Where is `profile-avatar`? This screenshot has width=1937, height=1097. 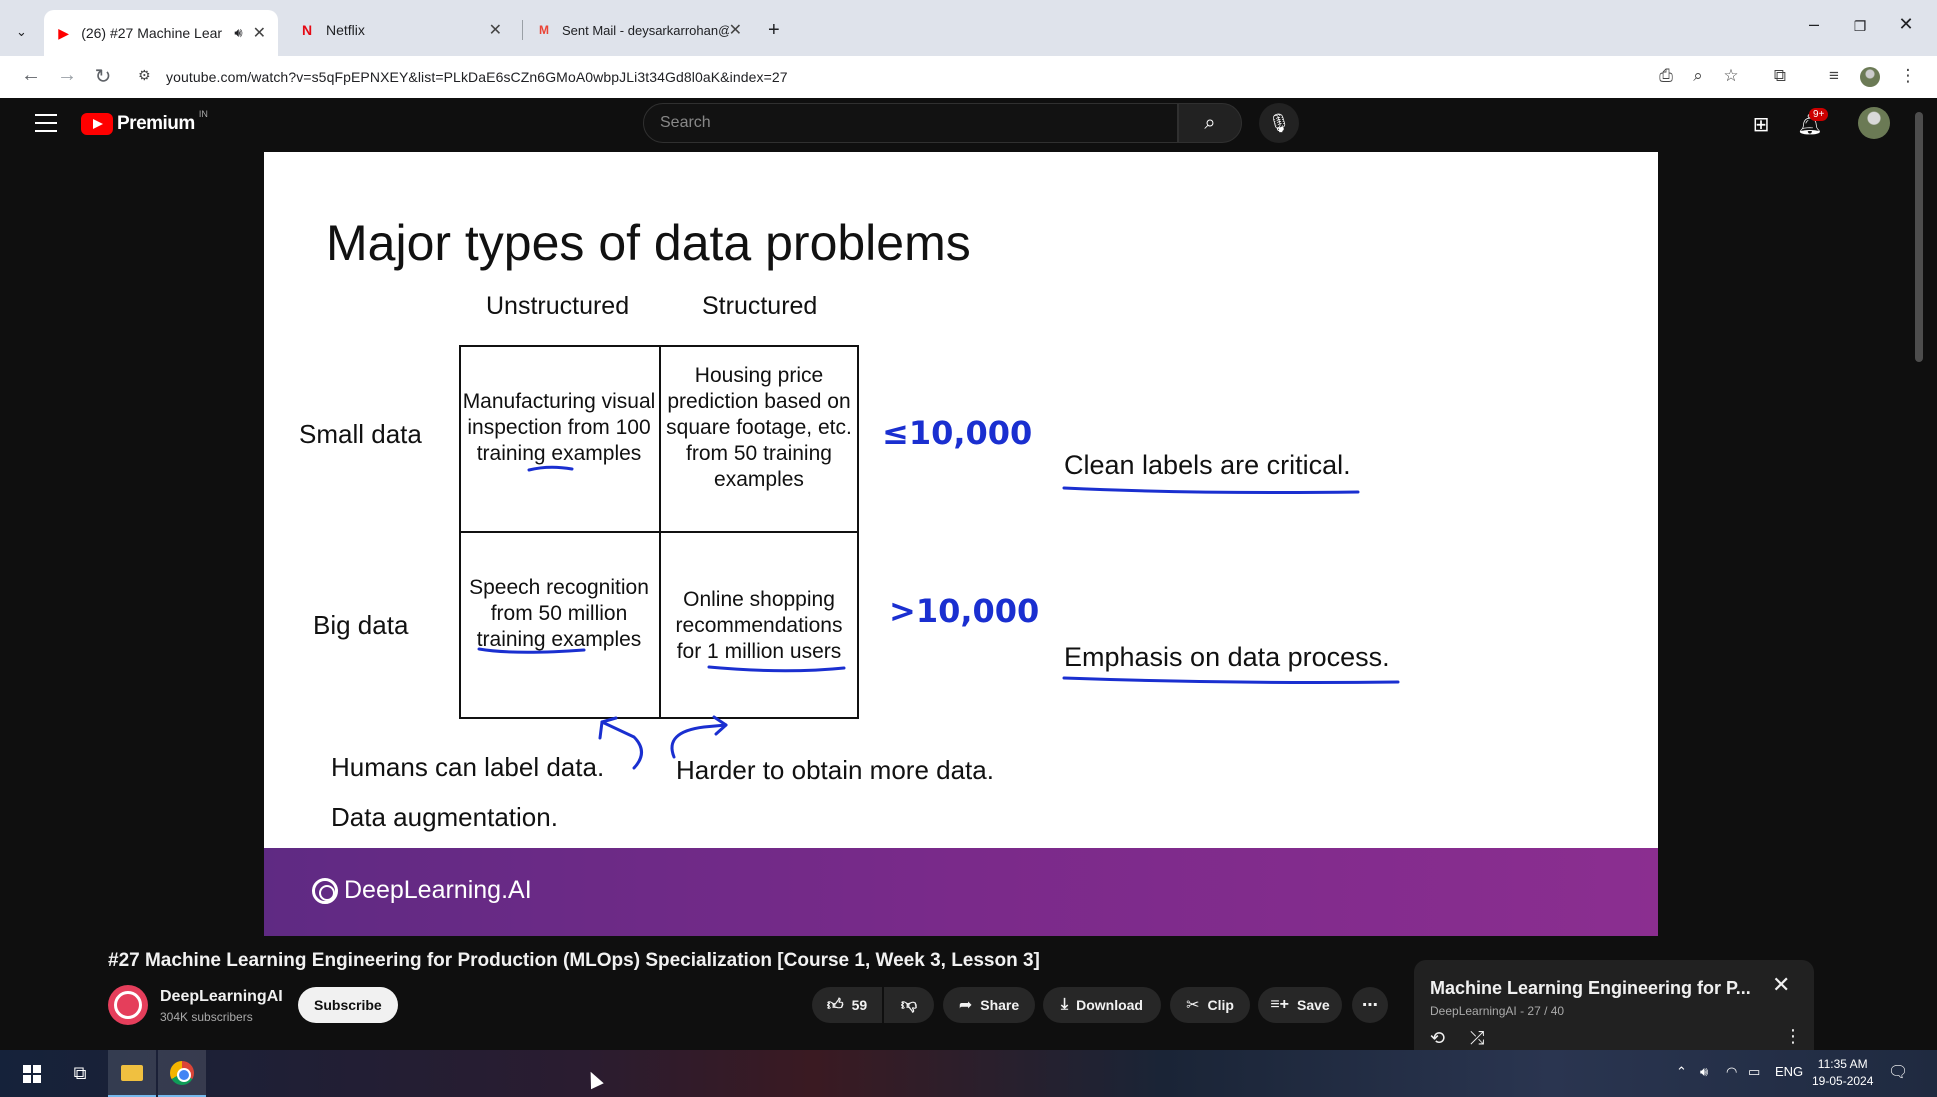
profile-avatar is located at coordinates (1870, 77).